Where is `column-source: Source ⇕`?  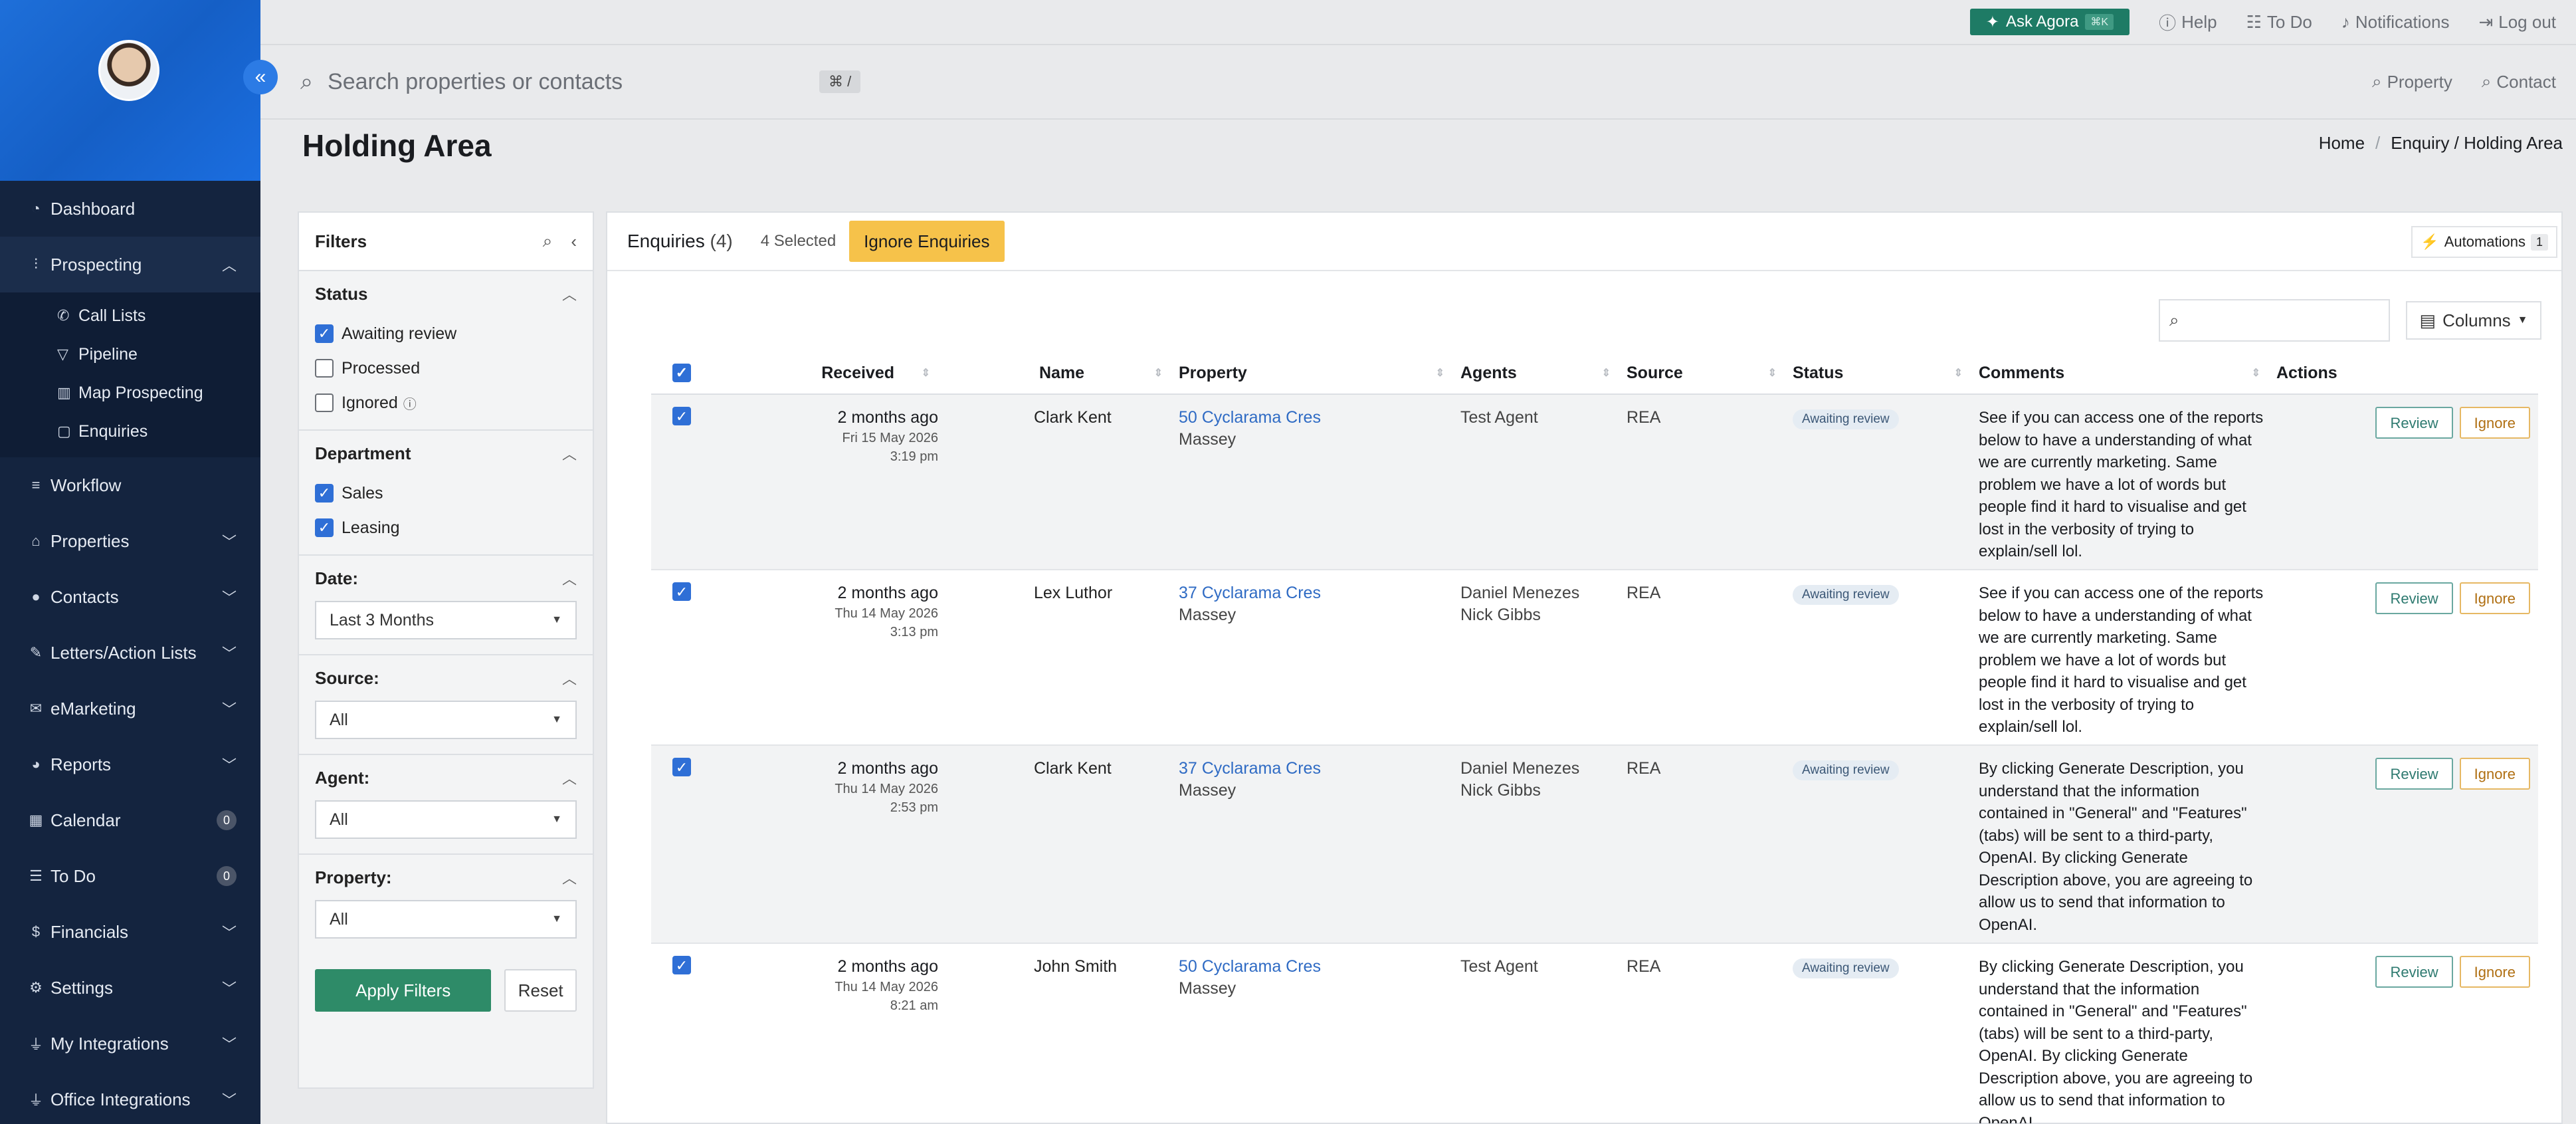
column-source: Source ⇕ is located at coordinates (1704, 373).